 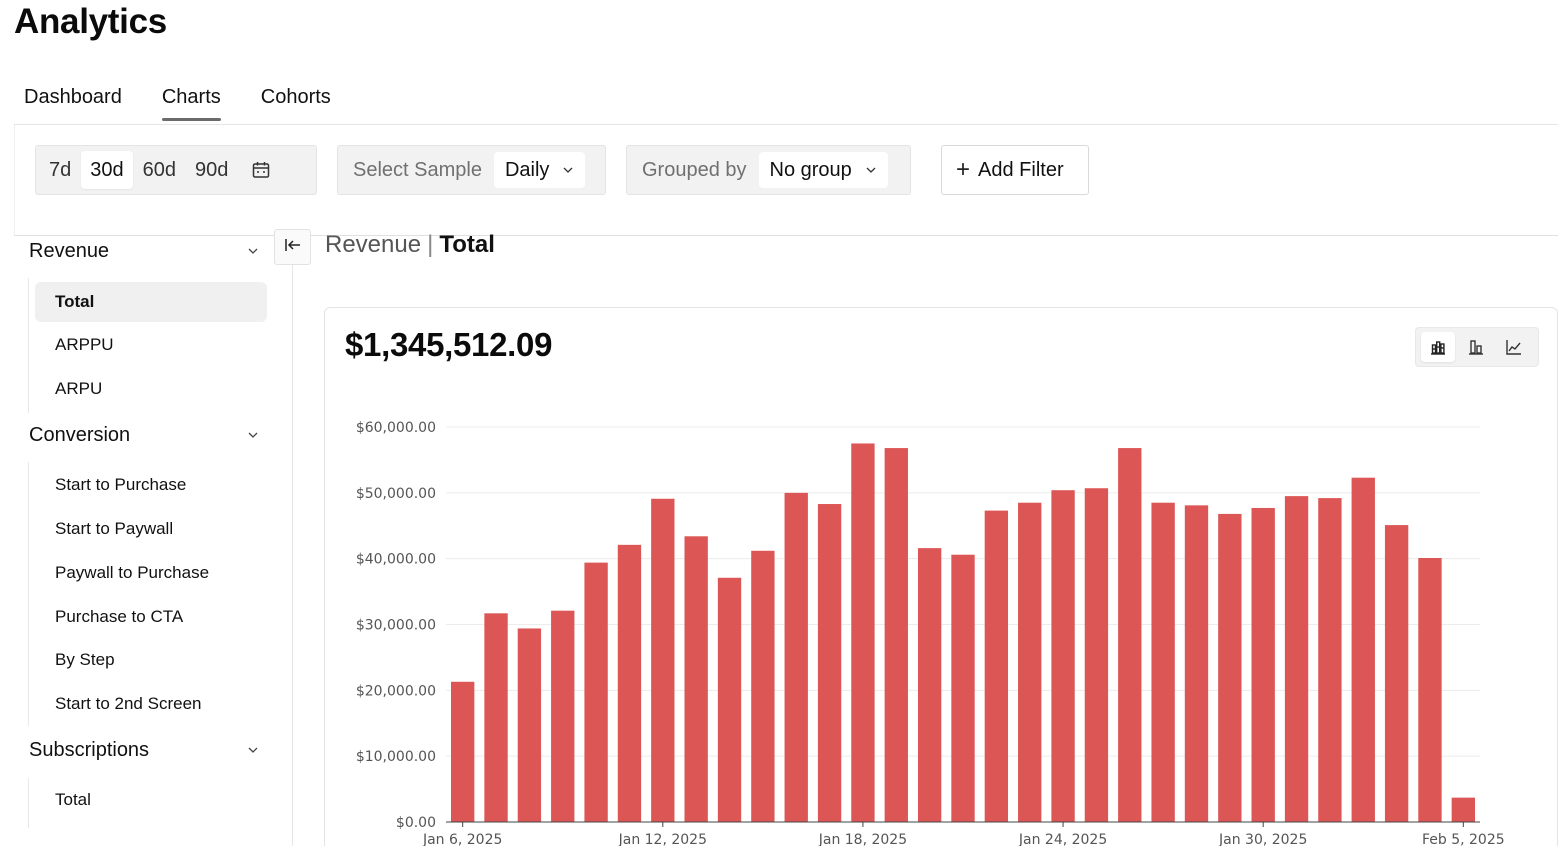 What do you see at coordinates (151, 302) in the screenshot?
I see `sidebar-item-revenue-total: Total` at bounding box center [151, 302].